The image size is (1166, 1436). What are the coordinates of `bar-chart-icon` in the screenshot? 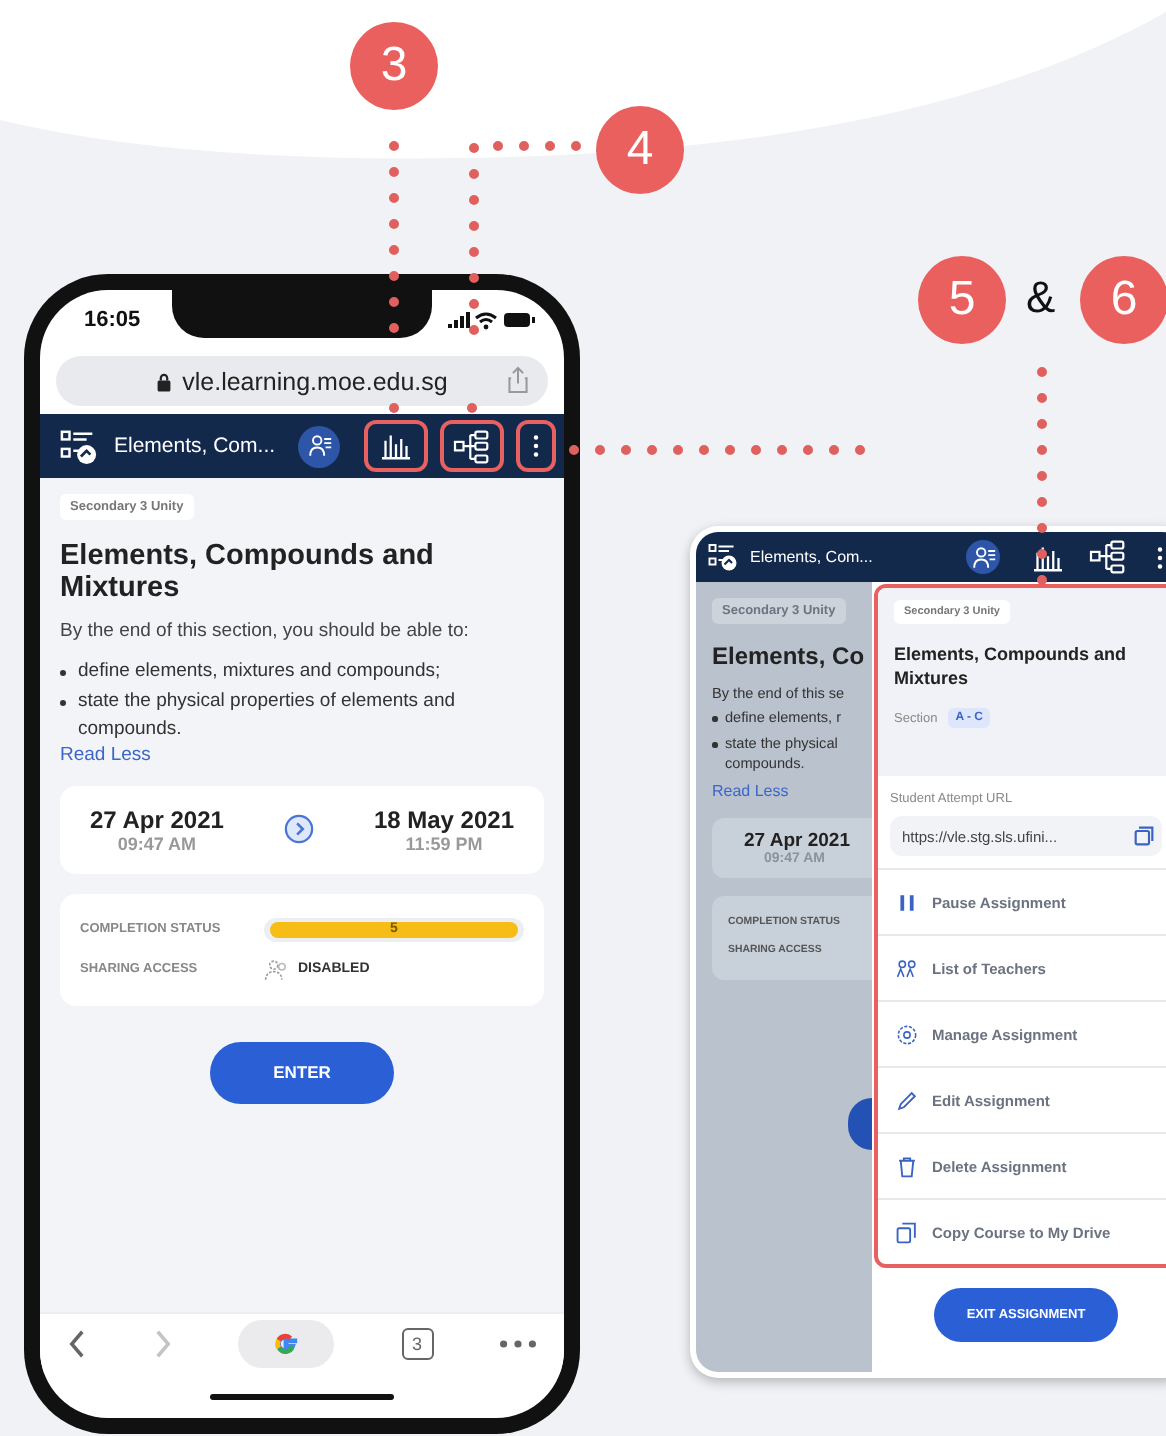 It's located at (396, 446).